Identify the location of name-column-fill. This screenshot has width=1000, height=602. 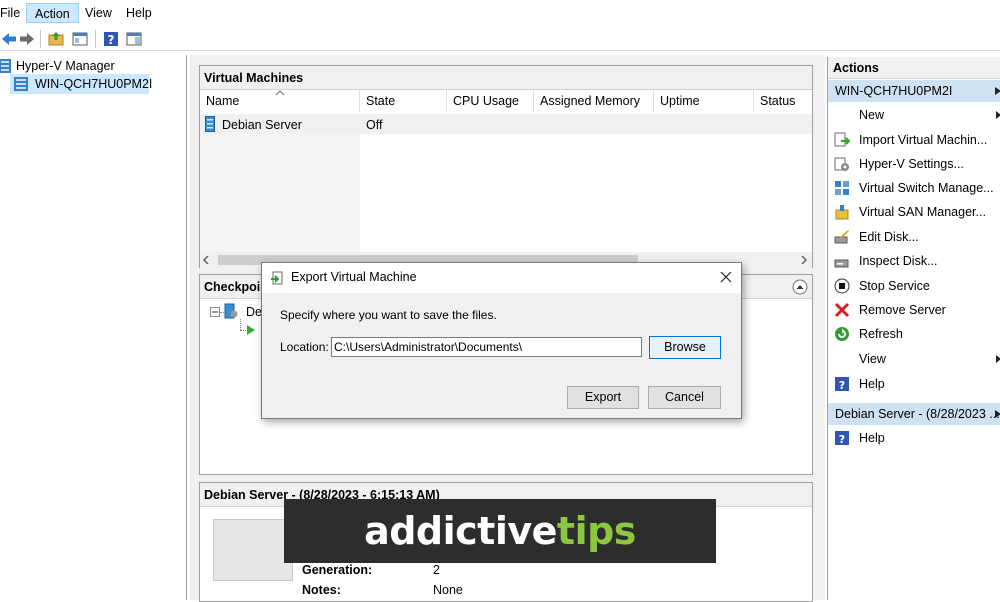
(280, 193).